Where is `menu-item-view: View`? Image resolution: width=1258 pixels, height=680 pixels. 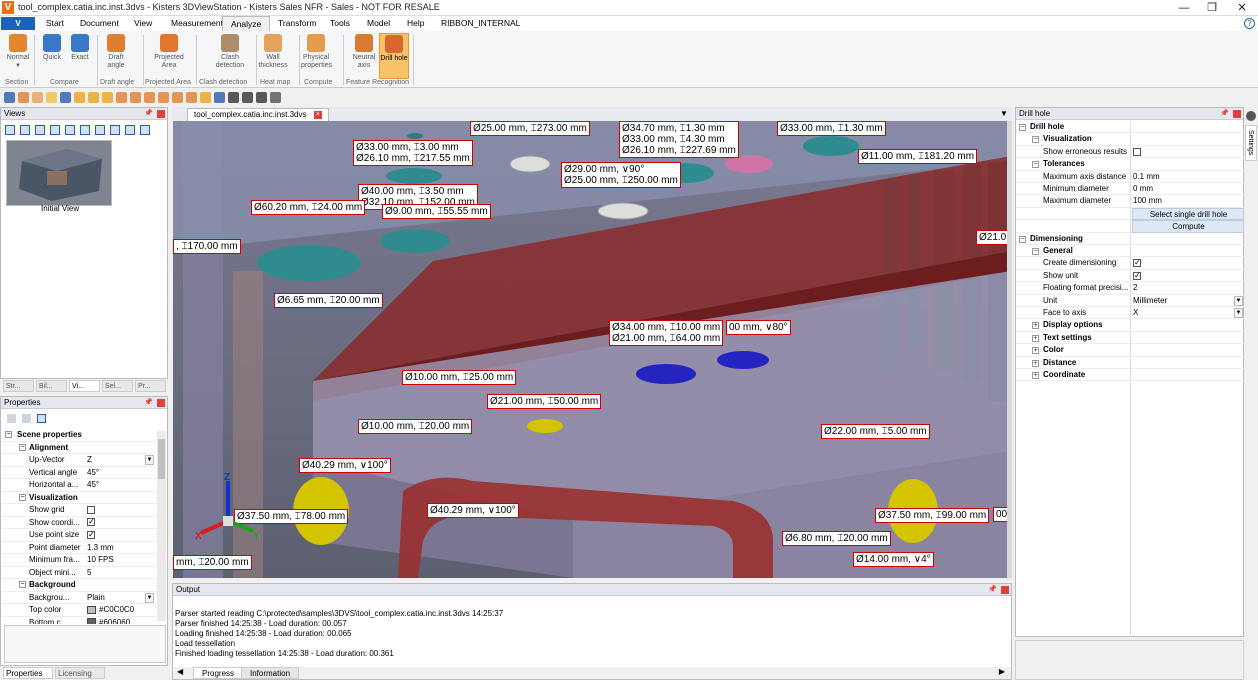
menu-item-view: View is located at coordinates (143, 23).